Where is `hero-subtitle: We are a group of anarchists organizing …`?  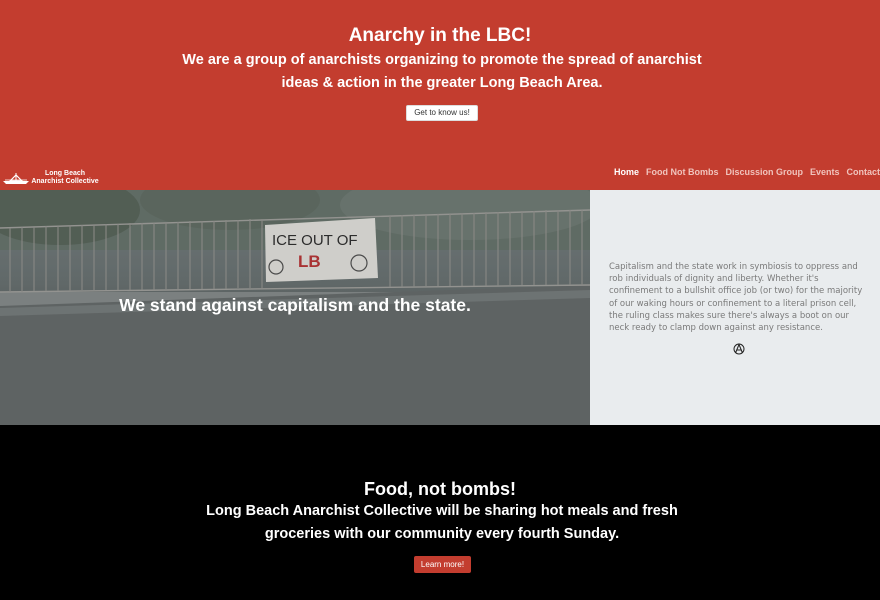
hero-subtitle: We are a group of anarchists organizing … is located at coordinates (442, 71).